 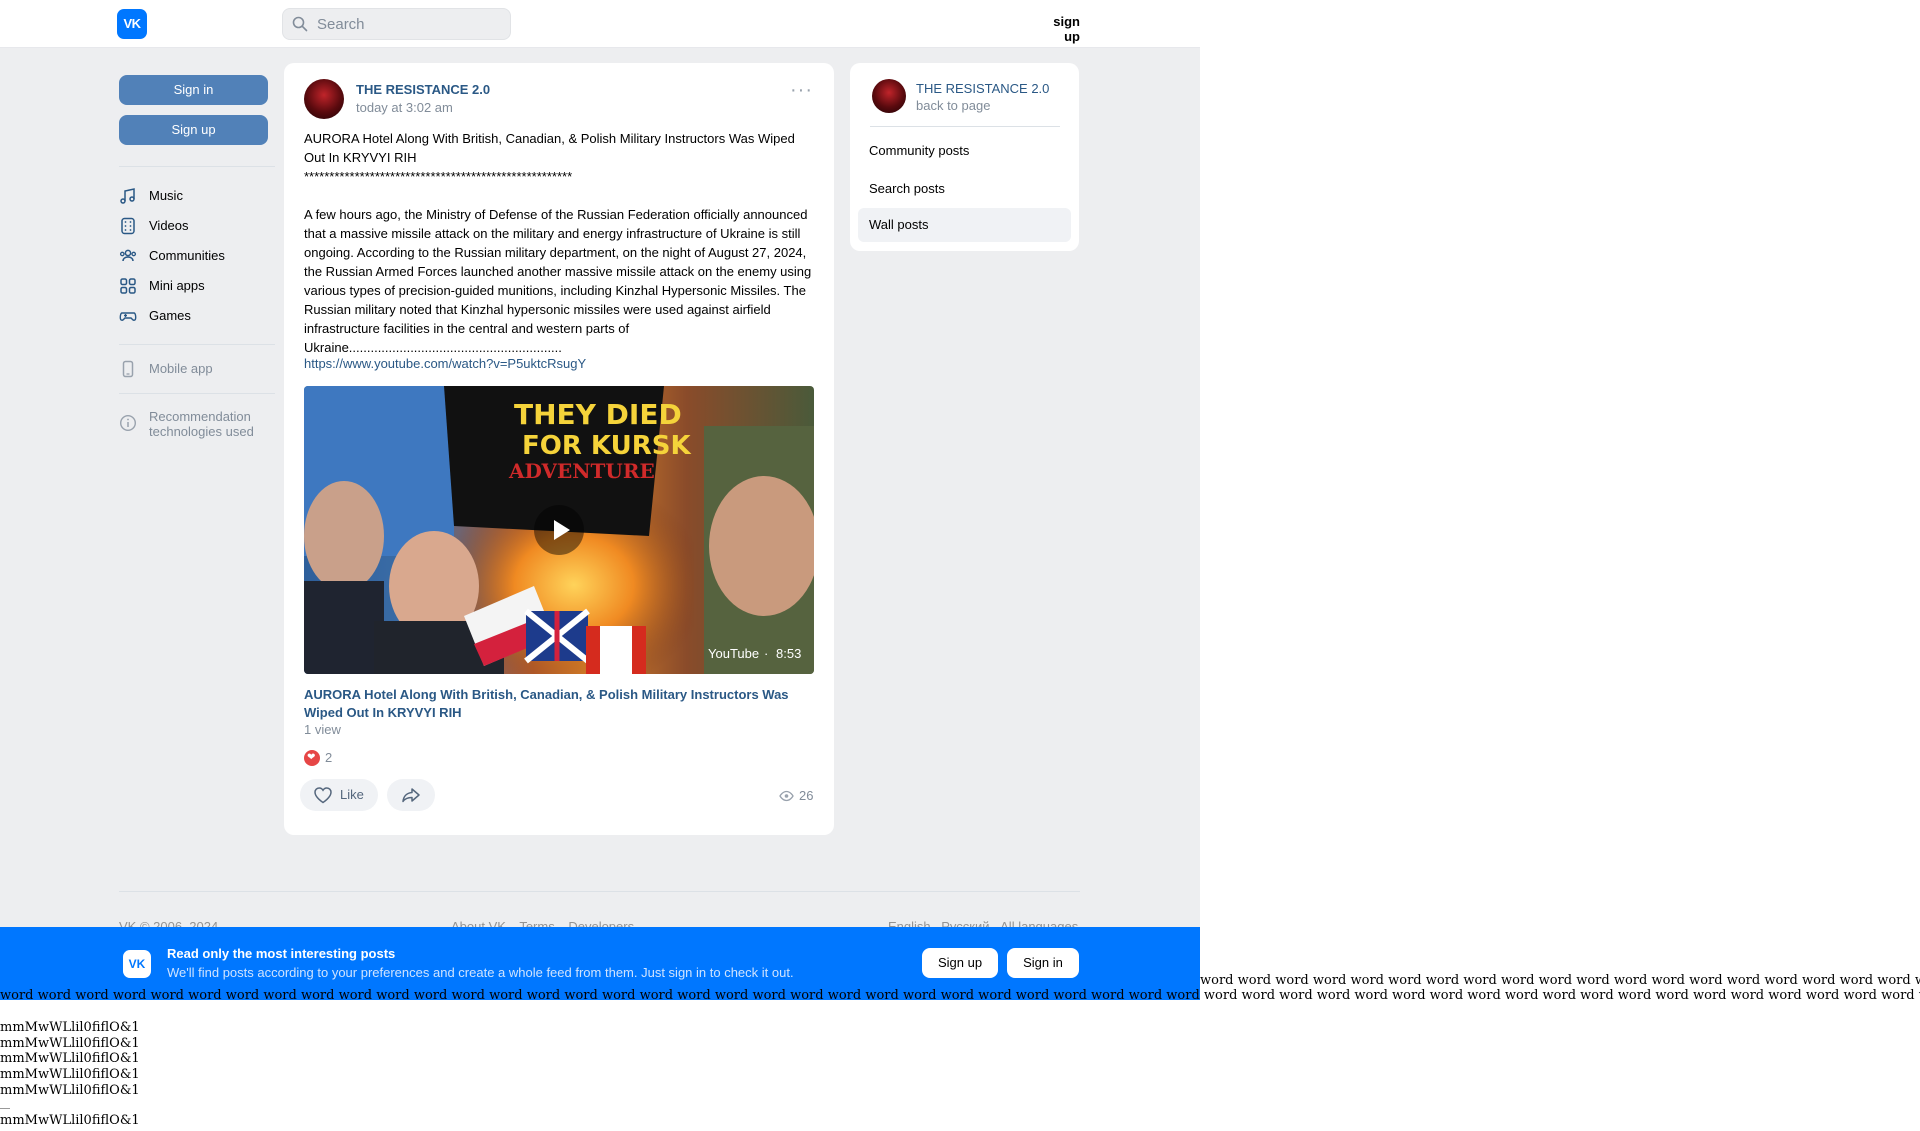 What do you see at coordinates (953, 105) in the screenshot?
I see `back-to-page-link: back to page` at bounding box center [953, 105].